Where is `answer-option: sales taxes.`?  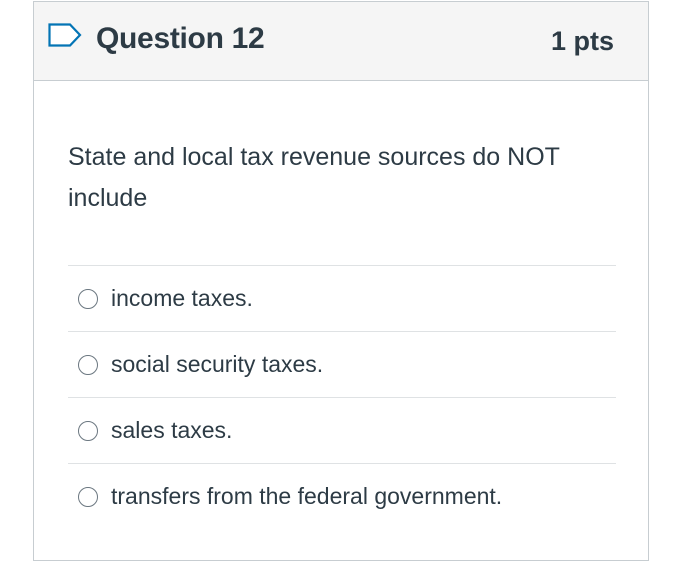
answer-option: sales taxes. is located at coordinates (342, 431).